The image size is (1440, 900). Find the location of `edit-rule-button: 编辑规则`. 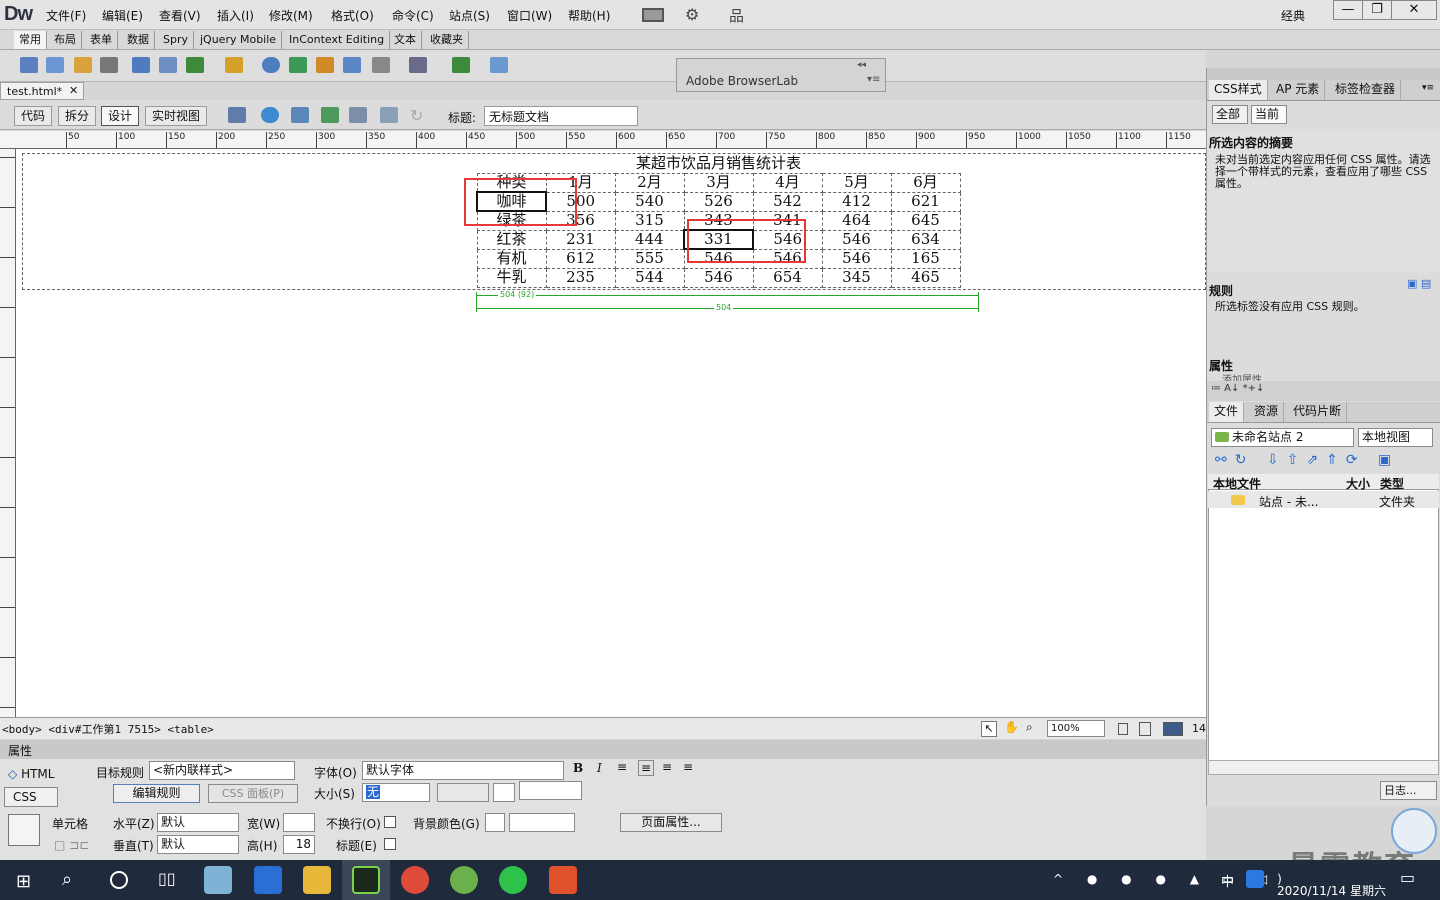

edit-rule-button: 编辑规则 is located at coordinates (156, 793).